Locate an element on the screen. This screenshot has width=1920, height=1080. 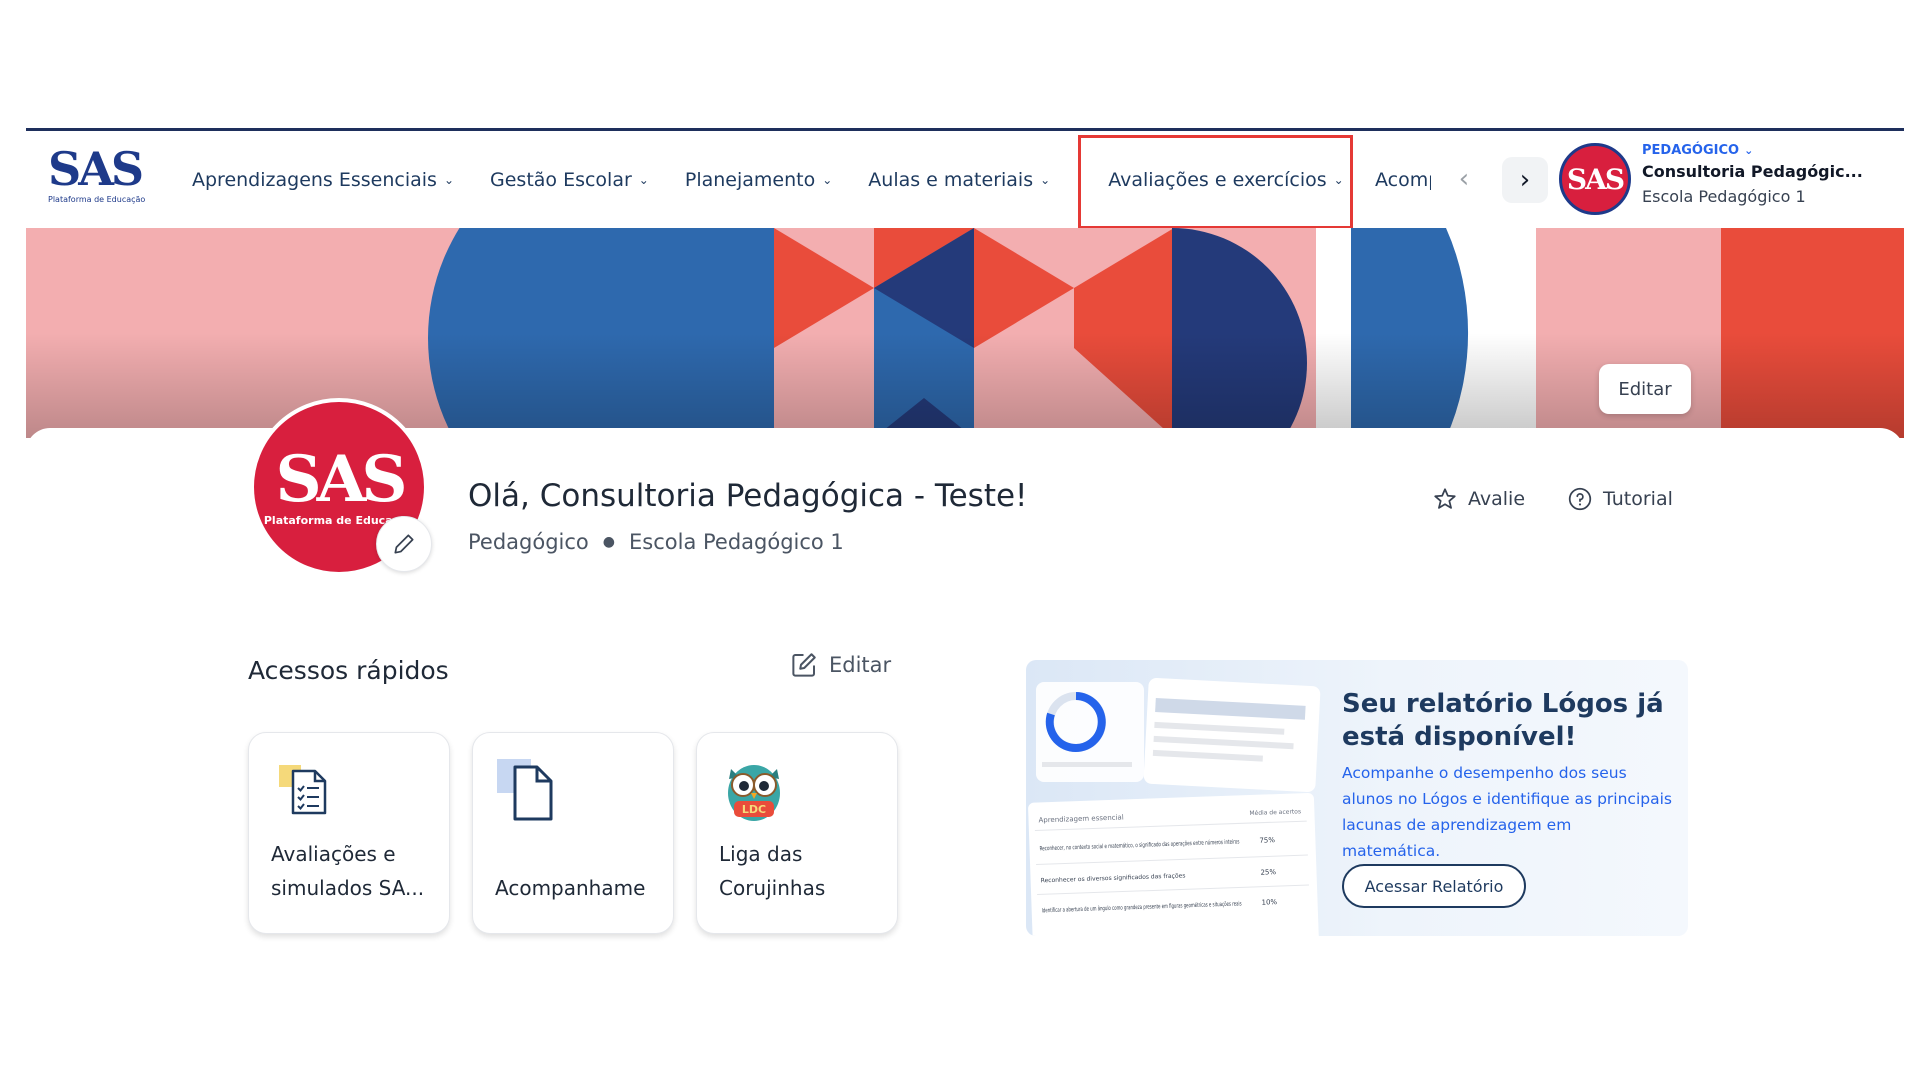
preview-row-value: 10% is located at coordinates (1269, 902).